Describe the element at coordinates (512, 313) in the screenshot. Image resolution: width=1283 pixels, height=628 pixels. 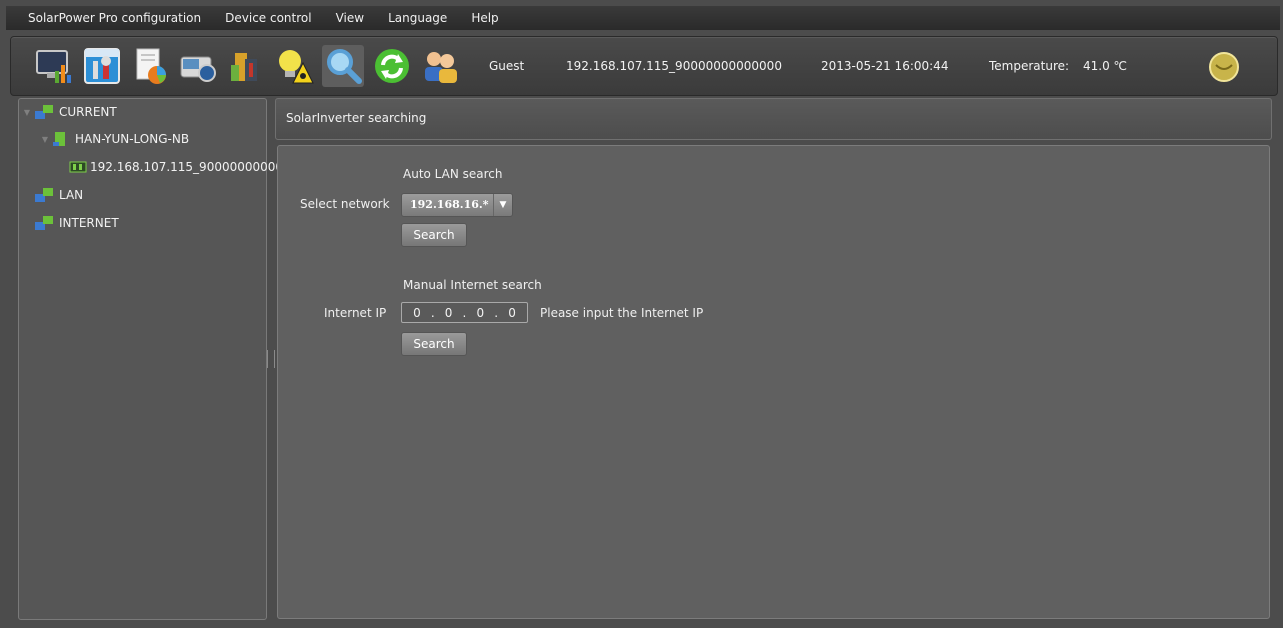
I see `ip-octet-4: 0` at that location.